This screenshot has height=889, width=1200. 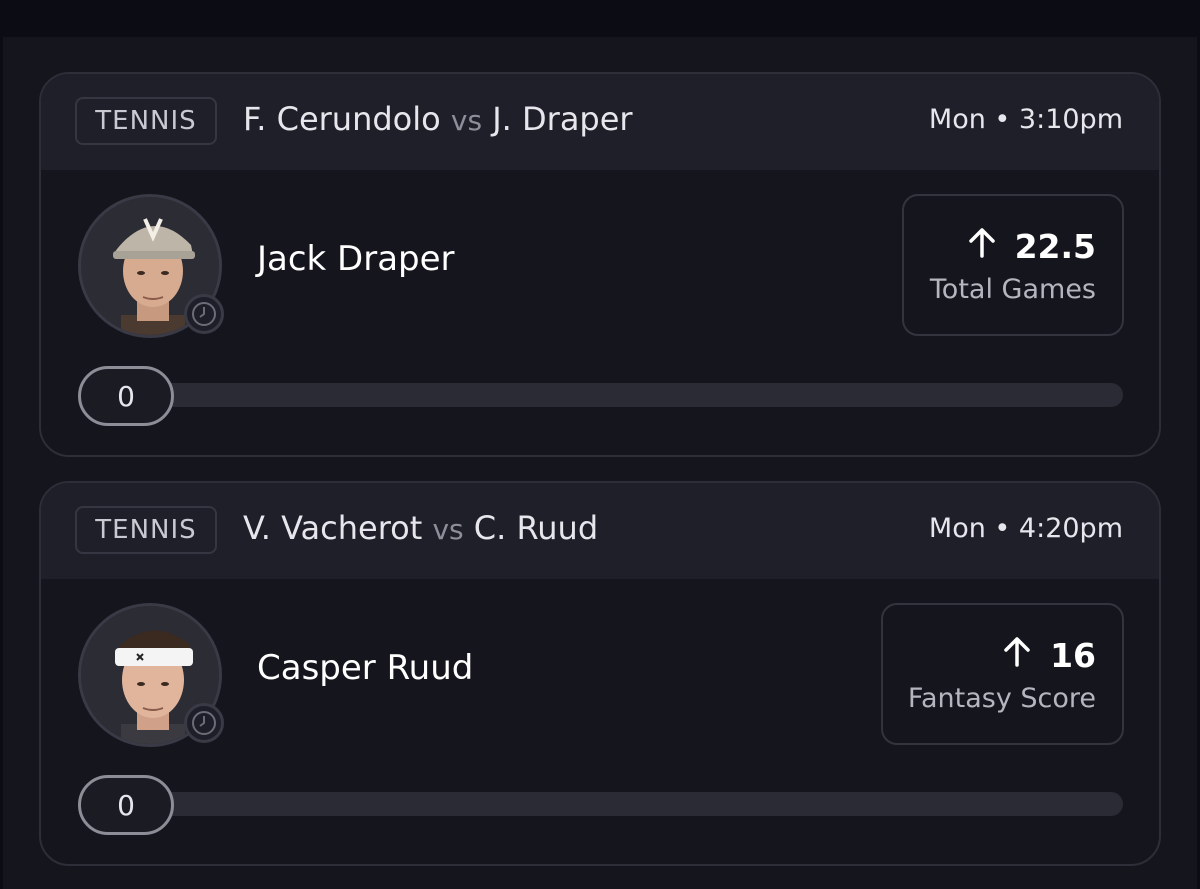 I want to click on game-time: Mon • 3:10pm, so click(x=1025, y=119).